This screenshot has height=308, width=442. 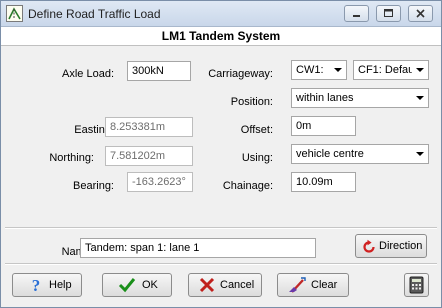 What do you see at coordinates (257, 158) in the screenshot?
I see `using-label: Using:` at bounding box center [257, 158].